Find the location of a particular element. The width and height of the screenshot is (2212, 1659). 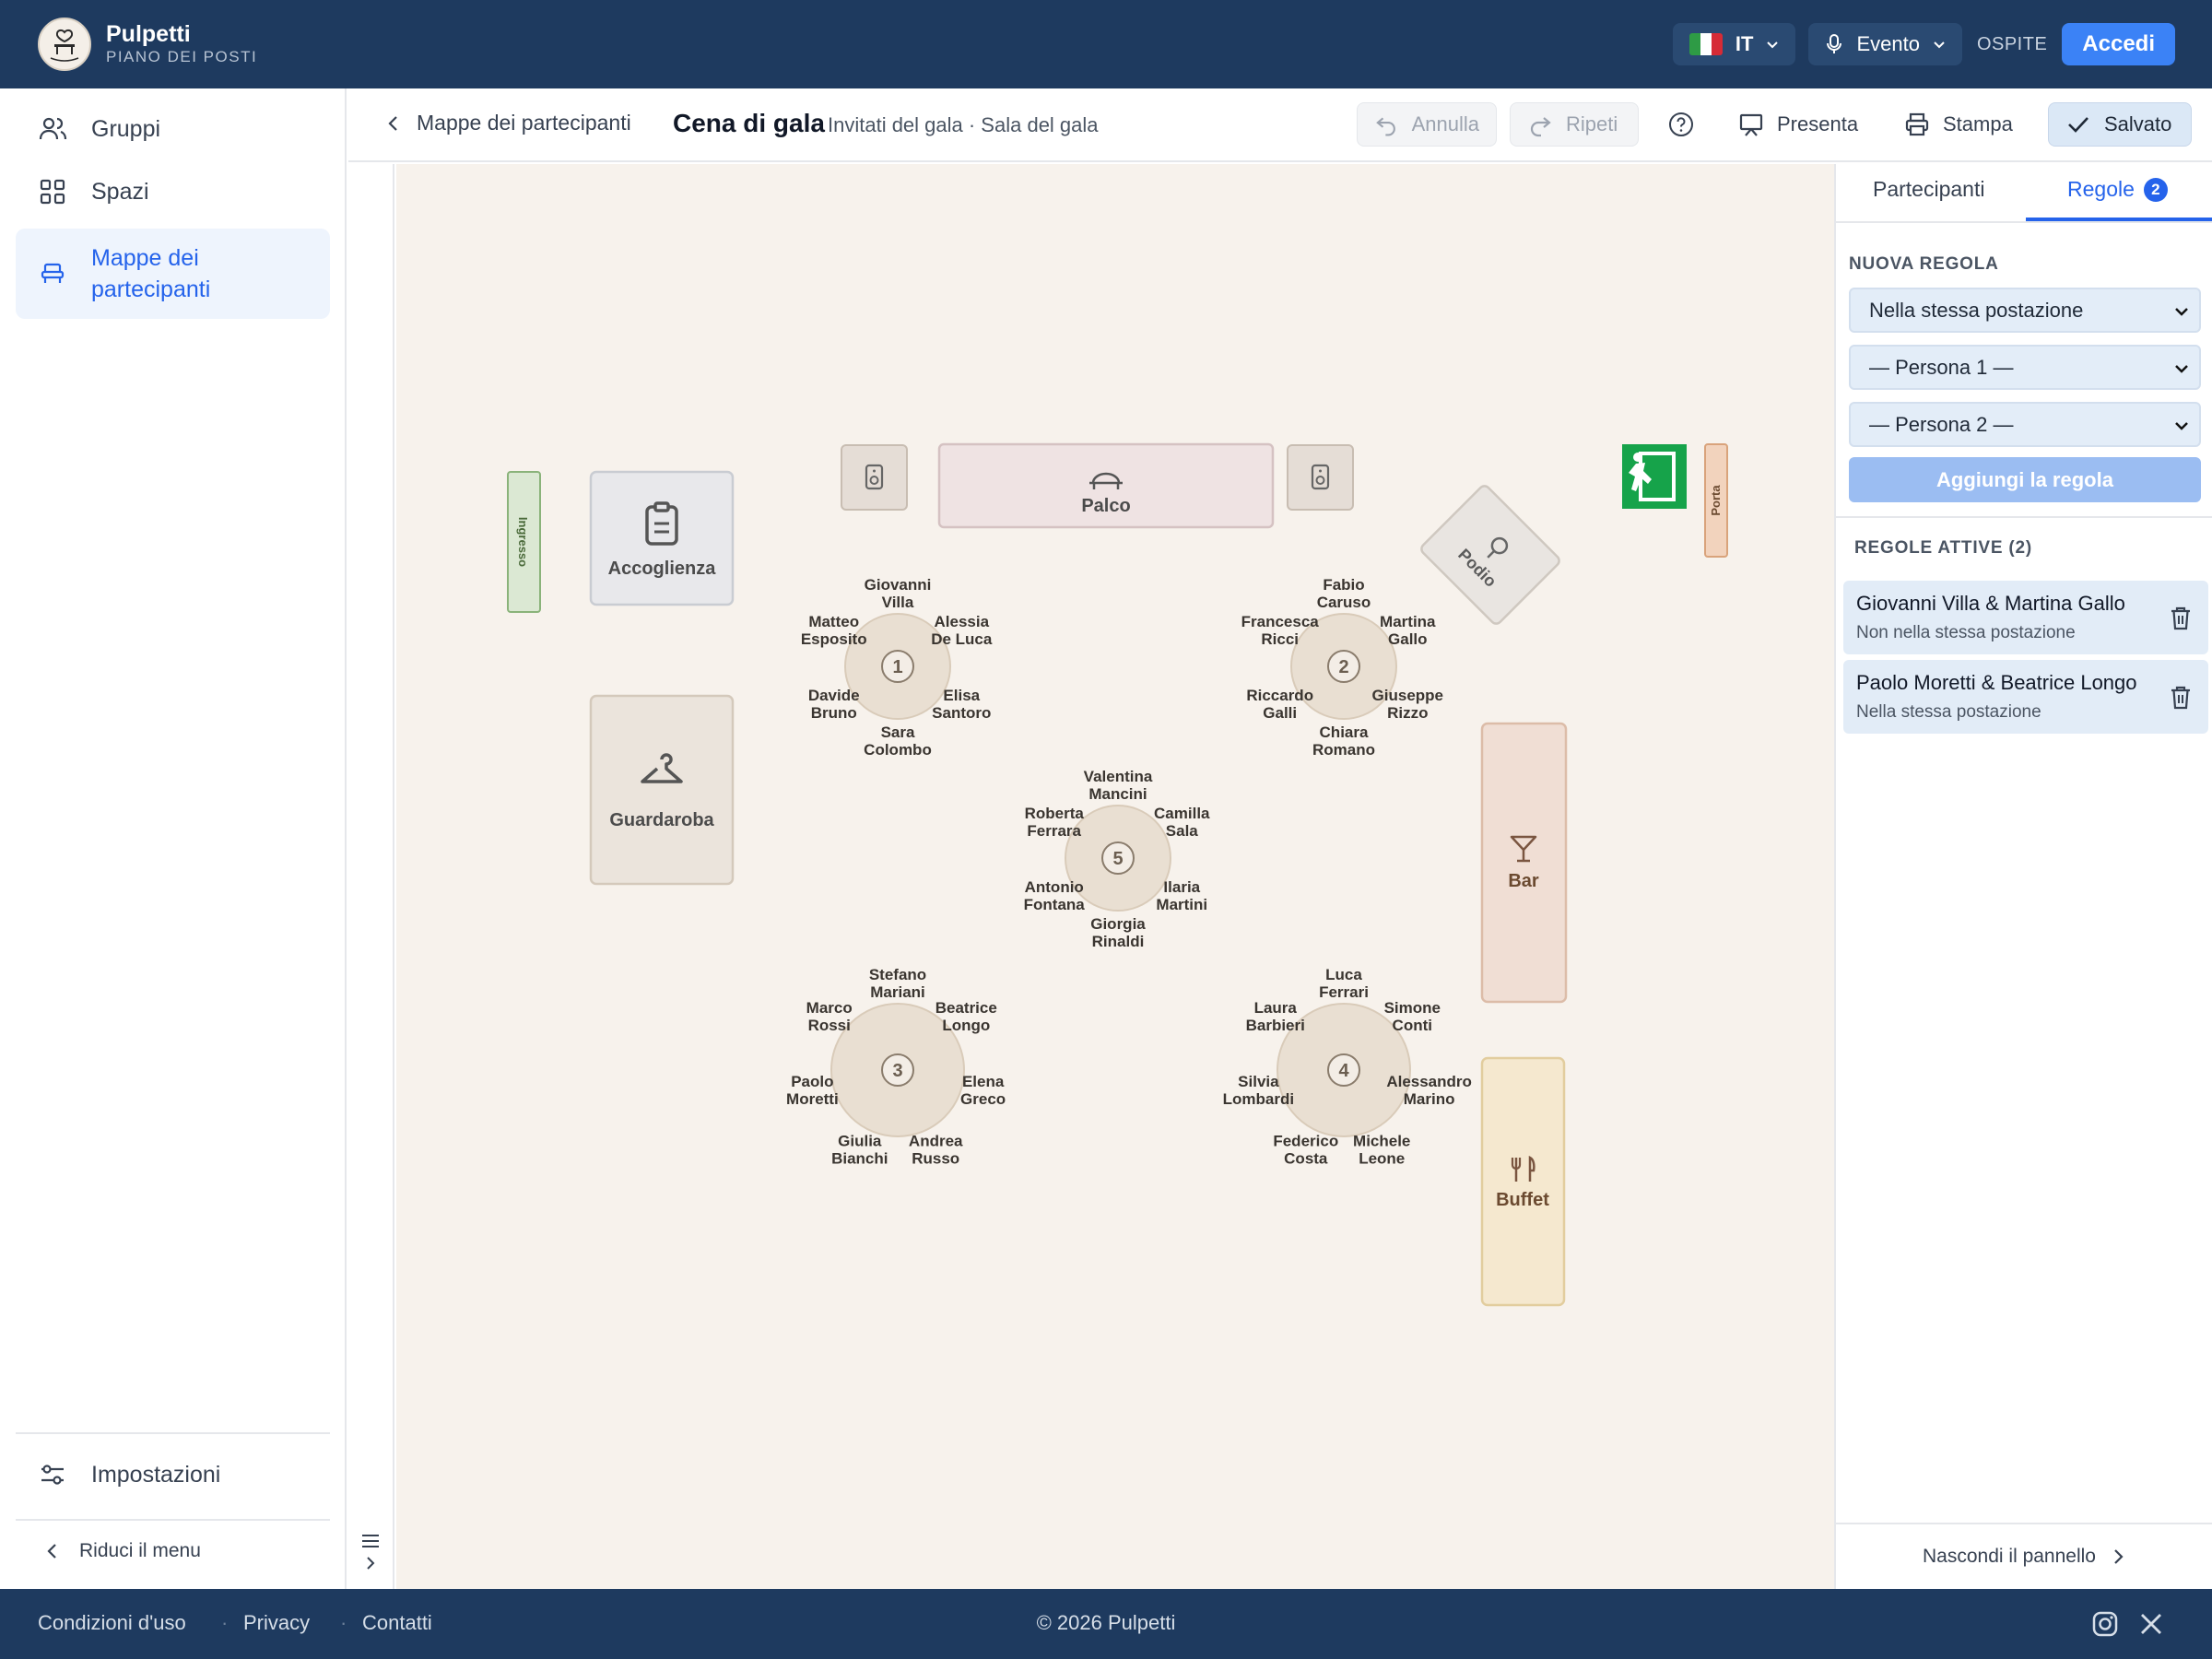

guest-label: Martina Gallo is located at coordinates (1408, 630).